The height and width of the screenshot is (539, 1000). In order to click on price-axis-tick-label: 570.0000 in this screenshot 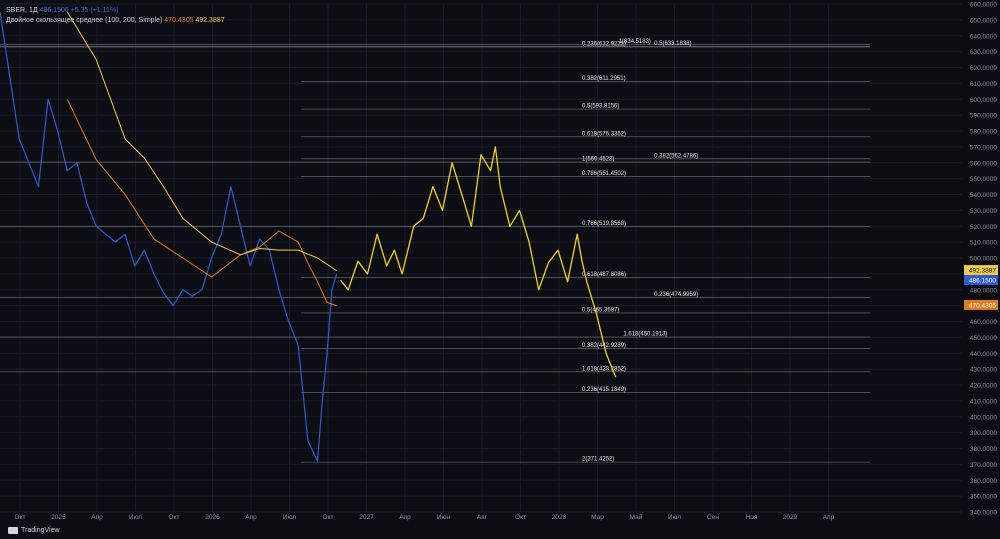, I will do `click(983, 147)`.